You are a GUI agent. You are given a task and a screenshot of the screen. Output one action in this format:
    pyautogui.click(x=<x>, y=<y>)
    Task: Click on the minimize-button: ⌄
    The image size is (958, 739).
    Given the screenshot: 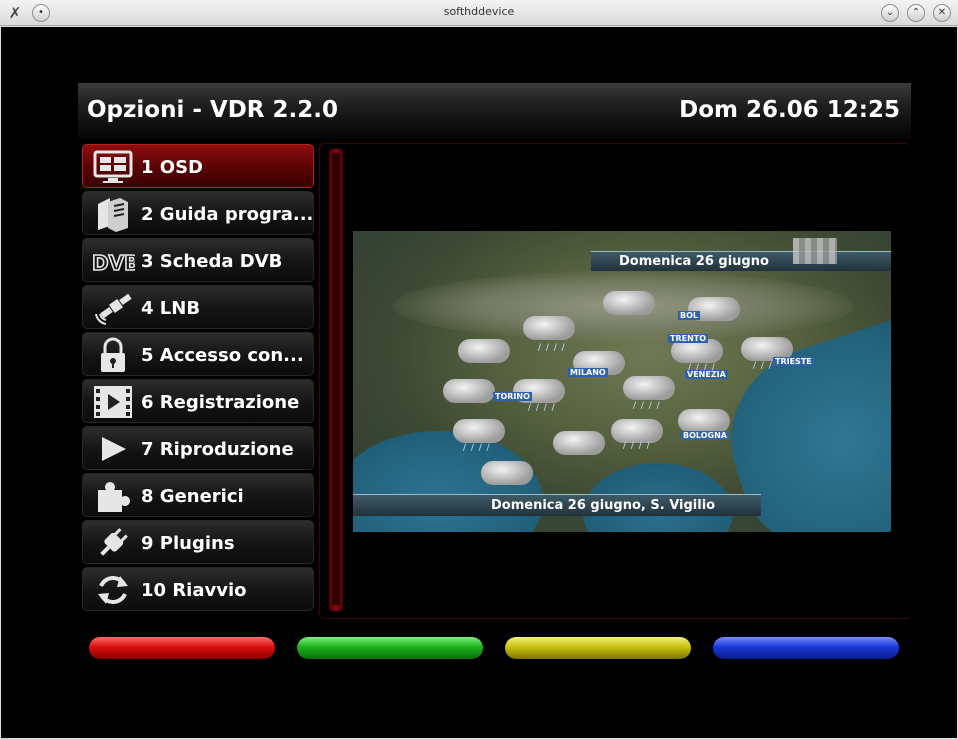 What is the action you would take?
    pyautogui.click(x=890, y=13)
    